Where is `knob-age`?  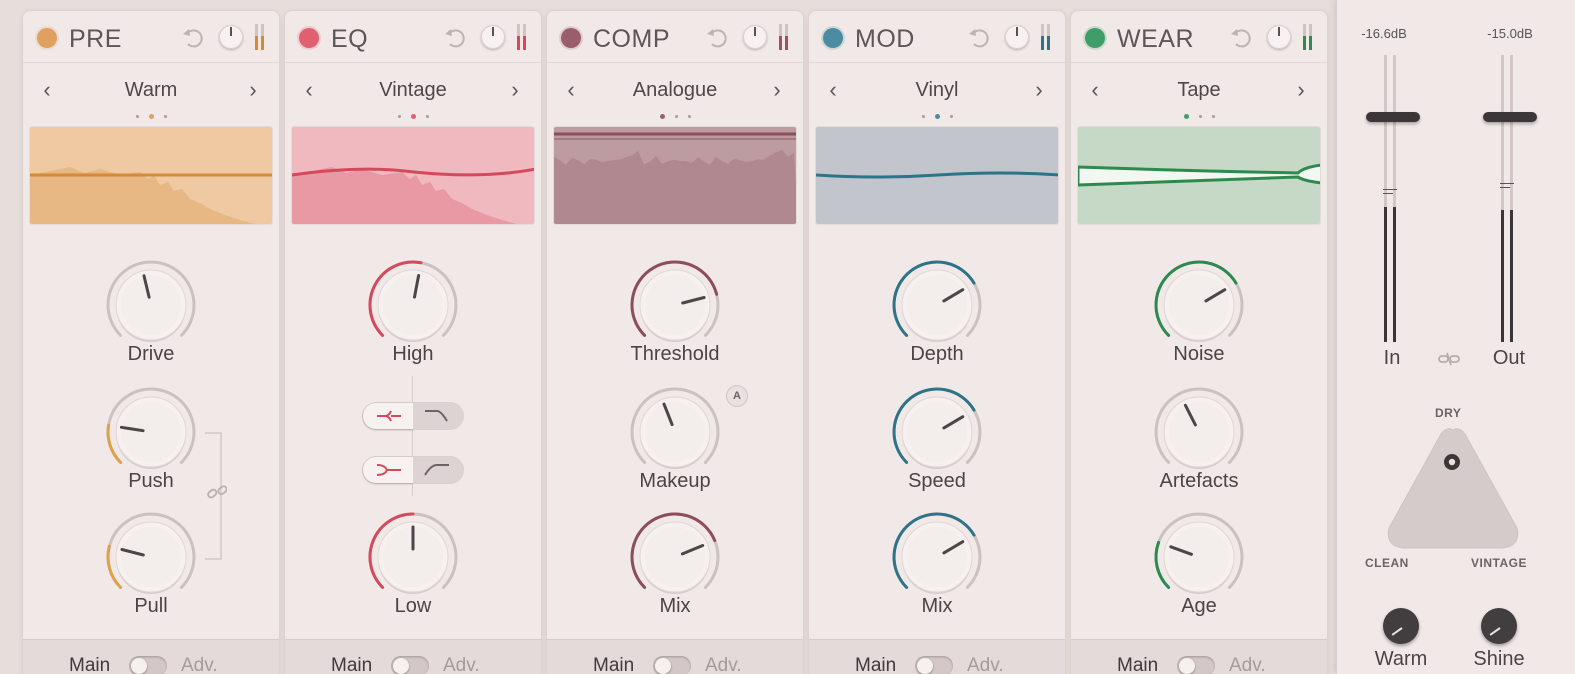 knob-age is located at coordinates (1199, 557).